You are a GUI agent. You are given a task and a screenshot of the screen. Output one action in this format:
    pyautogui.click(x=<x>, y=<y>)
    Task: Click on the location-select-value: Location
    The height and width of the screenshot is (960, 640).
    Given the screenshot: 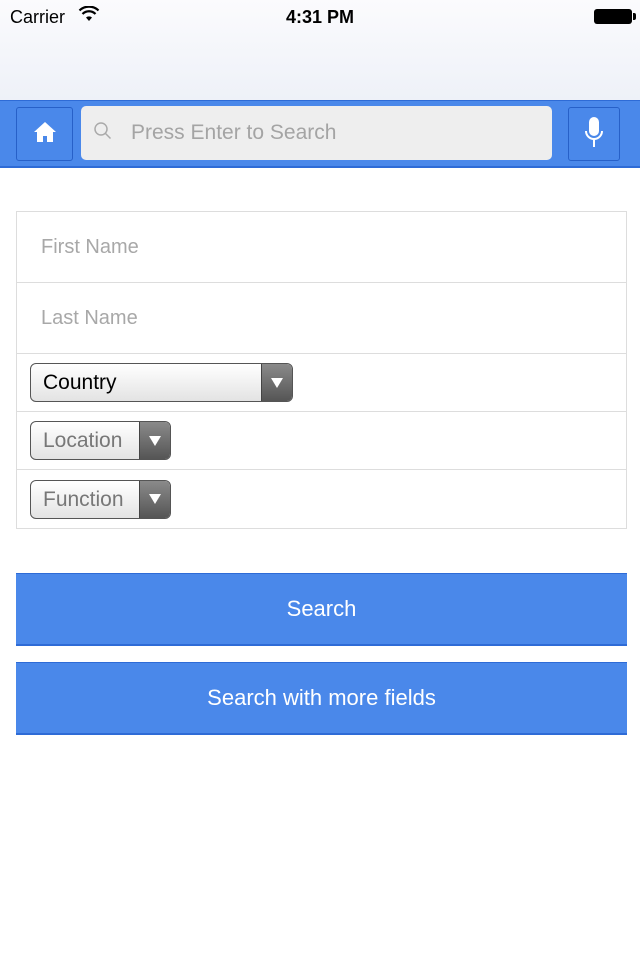 What is the action you would take?
    pyautogui.click(x=83, y=440)
    